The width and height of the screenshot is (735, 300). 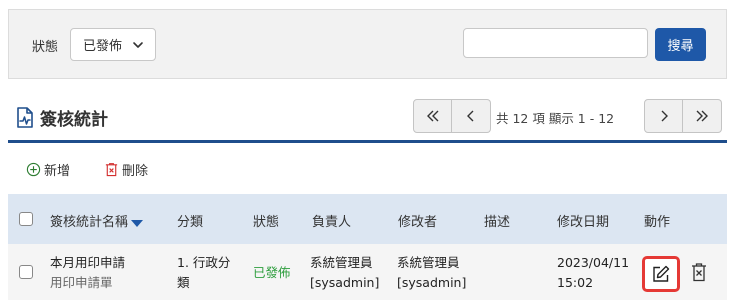 I want to click on sort-desc-icon, so click(x=137, y=223).